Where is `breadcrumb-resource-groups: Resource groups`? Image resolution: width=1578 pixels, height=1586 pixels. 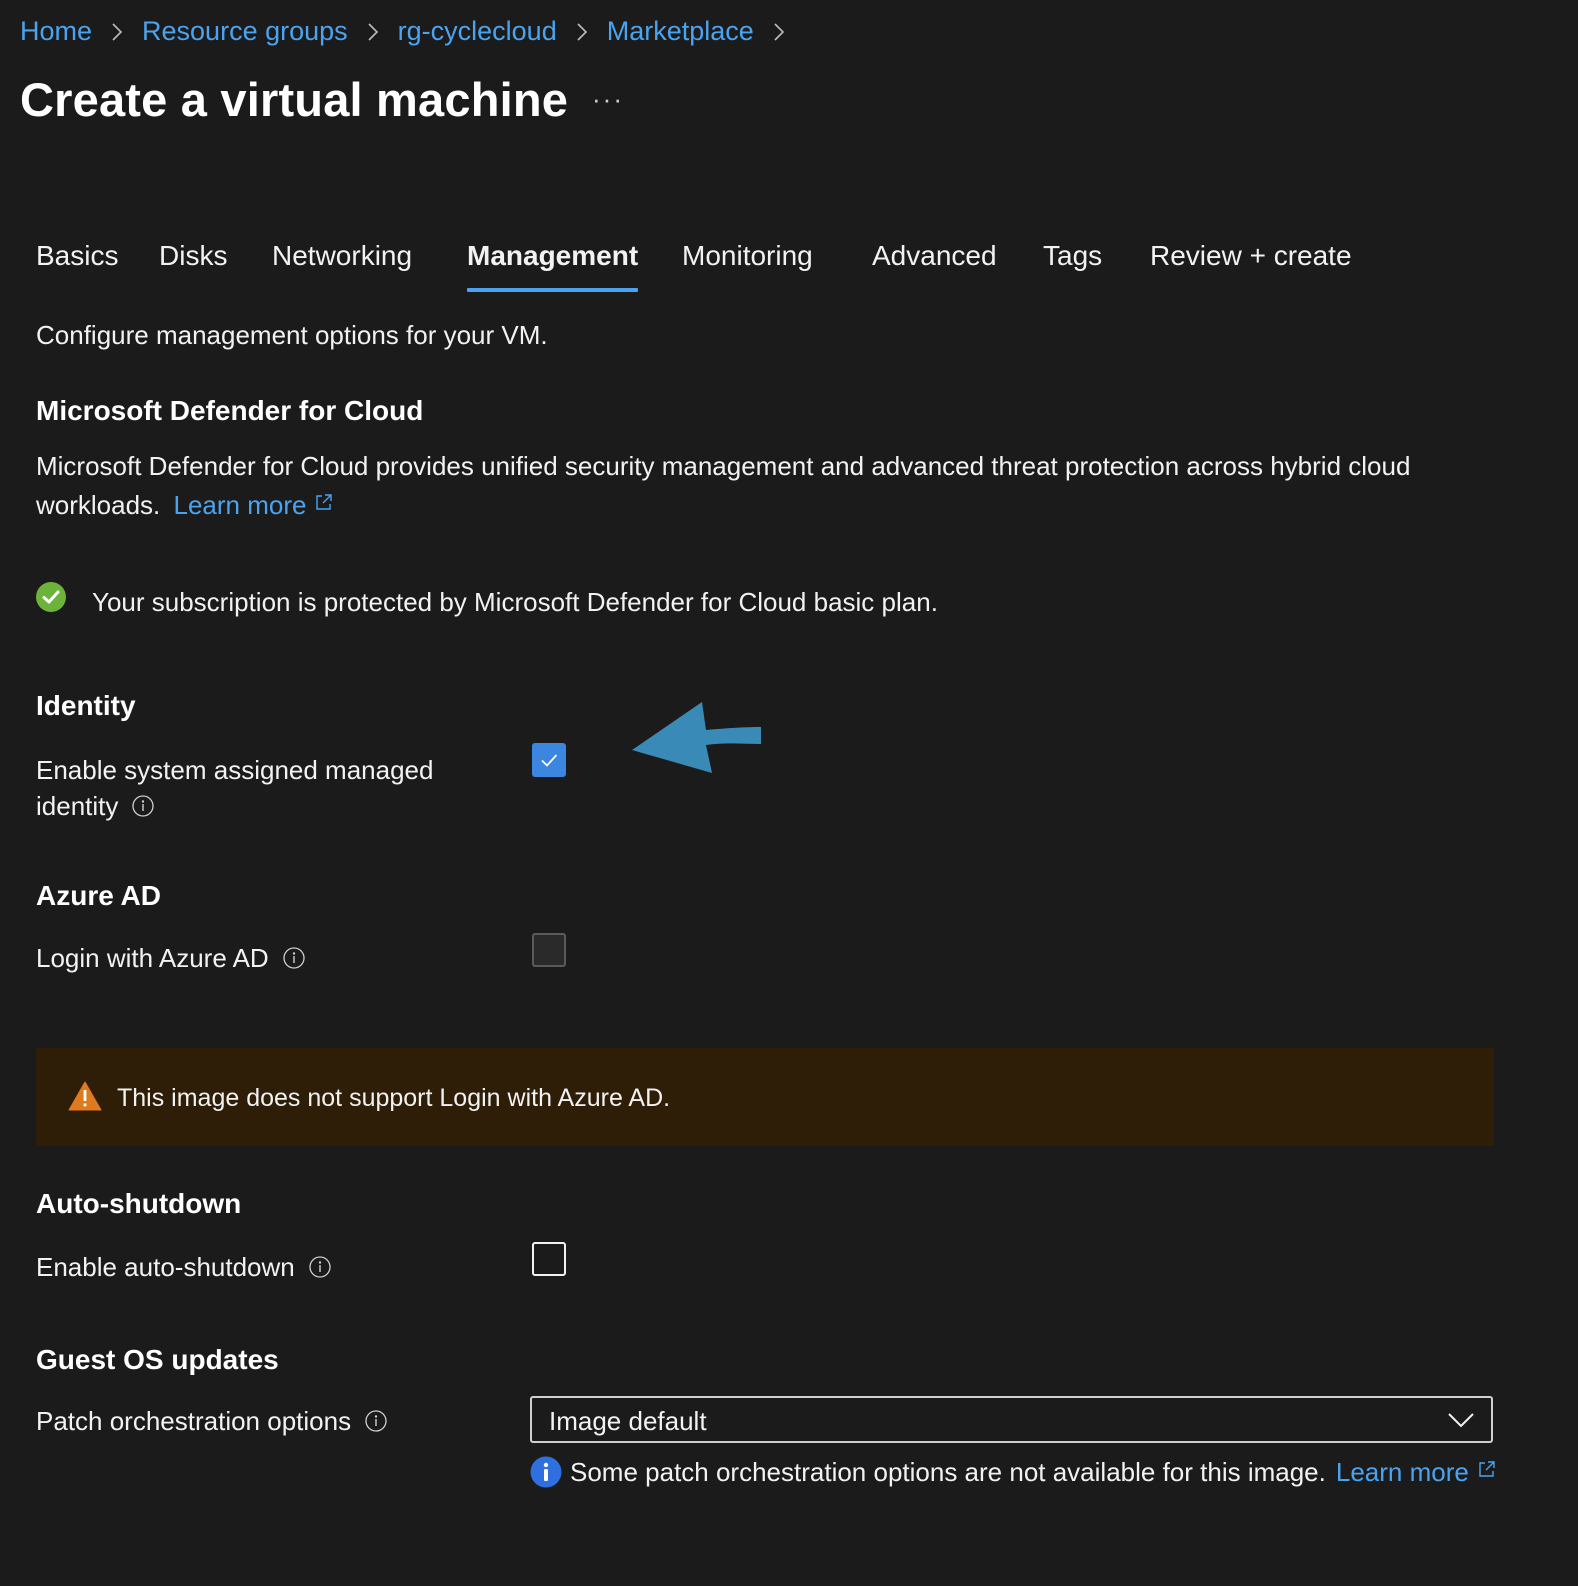
breadcrumb-resource-groups: Resource groups is located at coordinates (245, 31).